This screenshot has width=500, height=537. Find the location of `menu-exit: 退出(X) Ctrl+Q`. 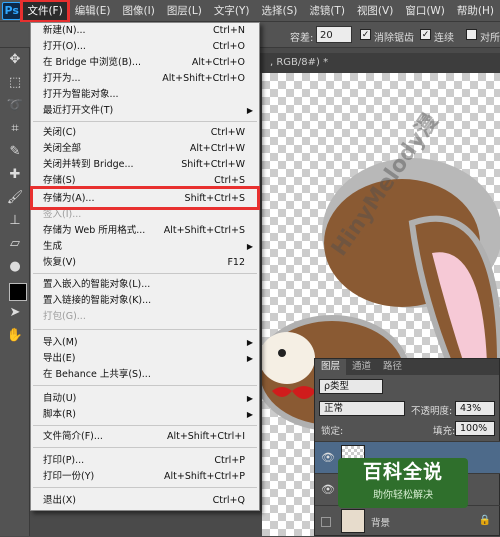

menu-exit: 退出(X) Ctrl+Q is located at coordinates (145, 501).